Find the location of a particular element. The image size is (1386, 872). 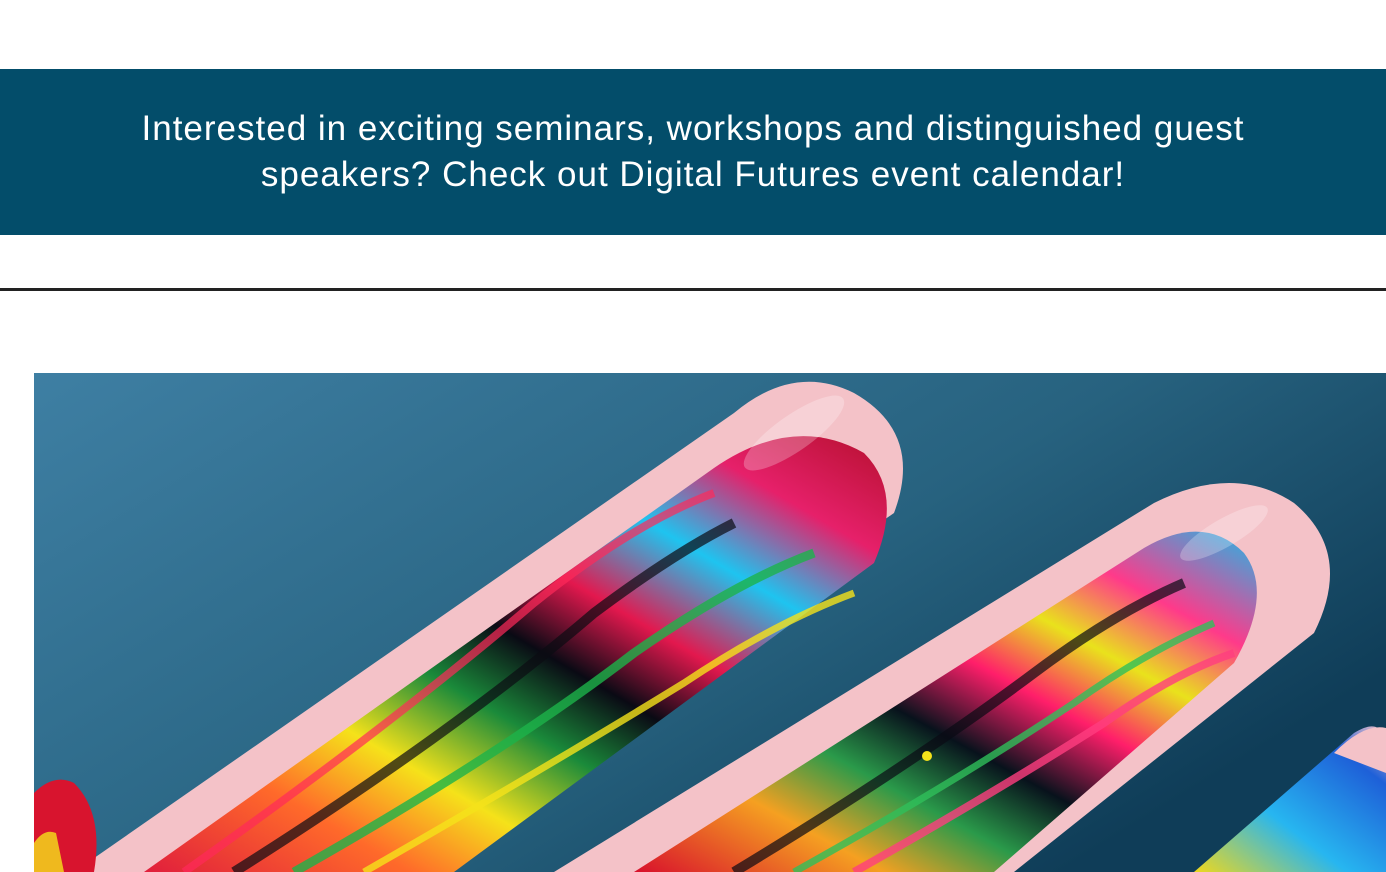

section-divider is located at coordinates (693, 289).